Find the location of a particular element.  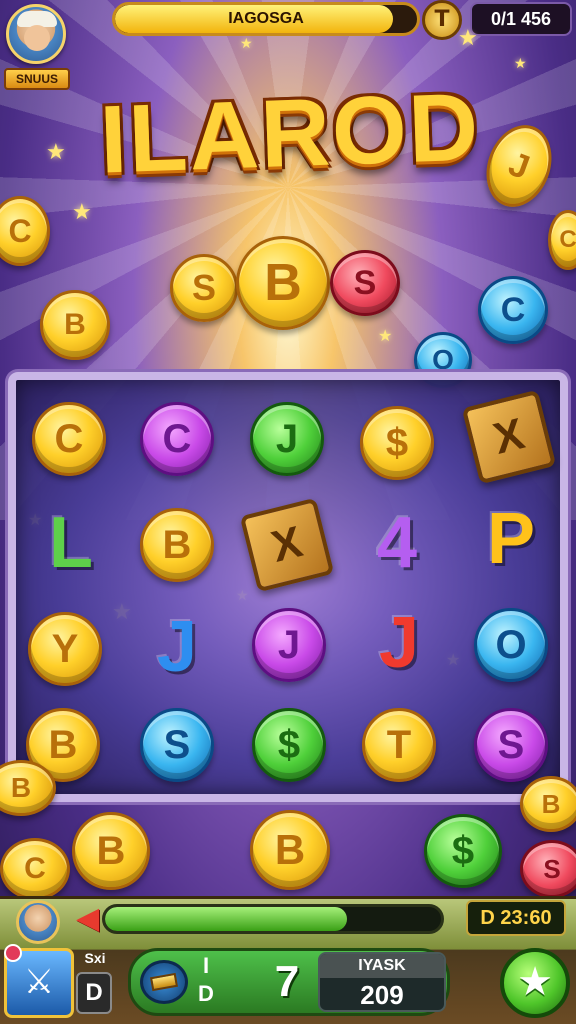

gold-bar-icon is located at coordinates (164, 982).